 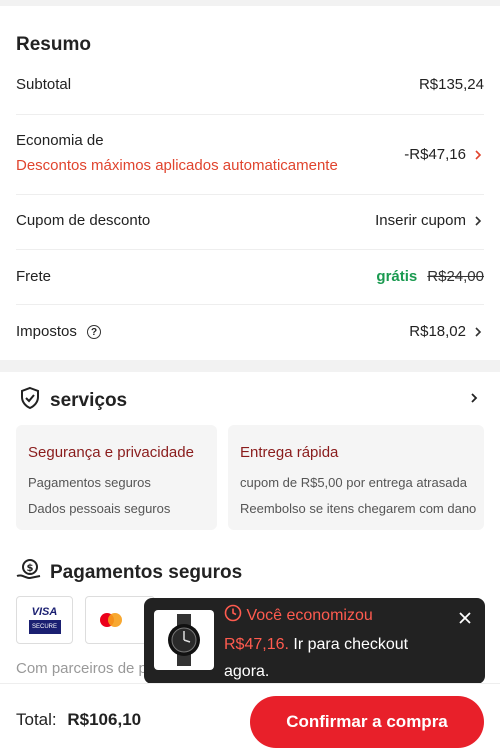 I want to click on watch-icon, so click(x=184, y=640).